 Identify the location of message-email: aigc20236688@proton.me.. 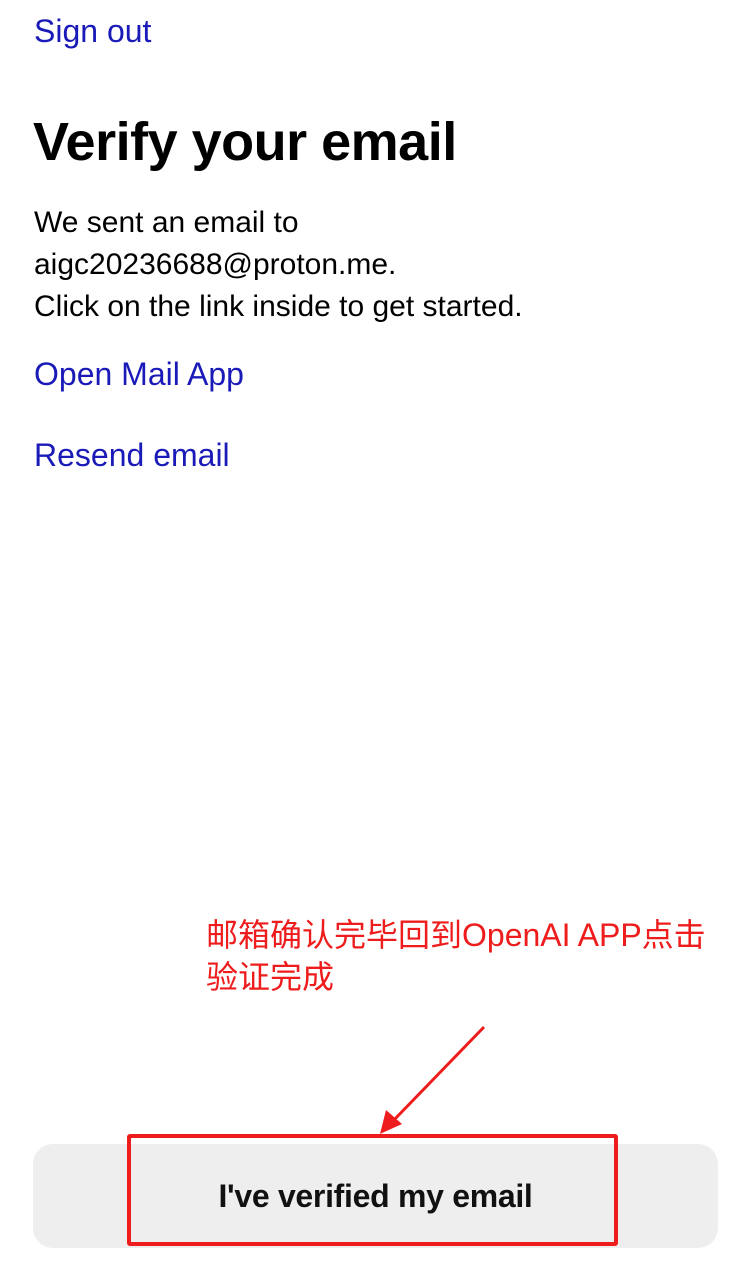
(215, 264).